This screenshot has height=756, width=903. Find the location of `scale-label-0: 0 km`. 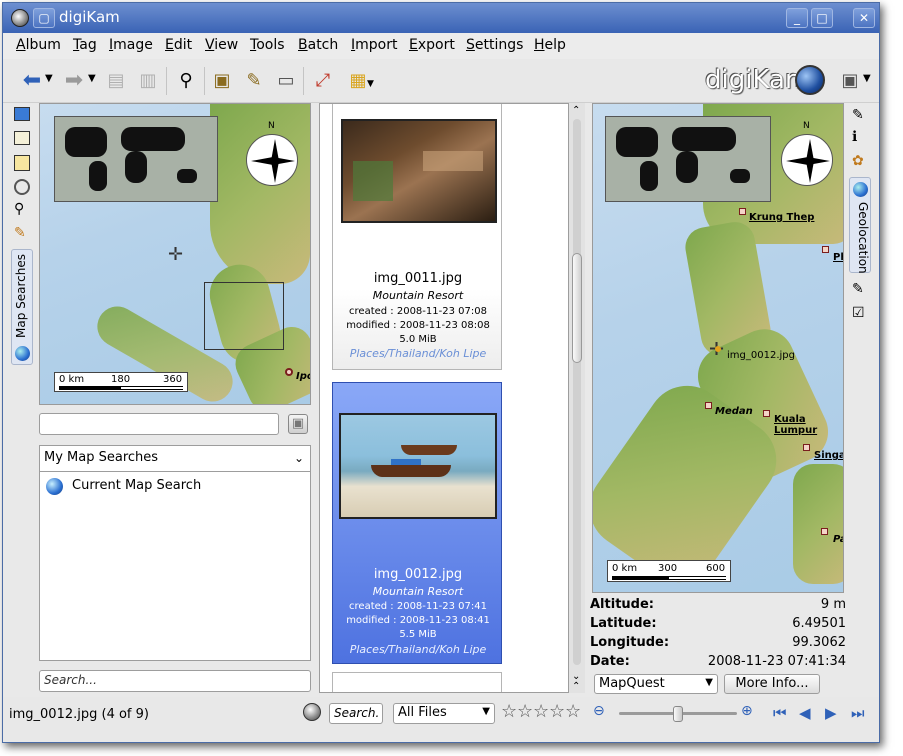

scale-label-0: 0 km is located at coordinates (625, 568).